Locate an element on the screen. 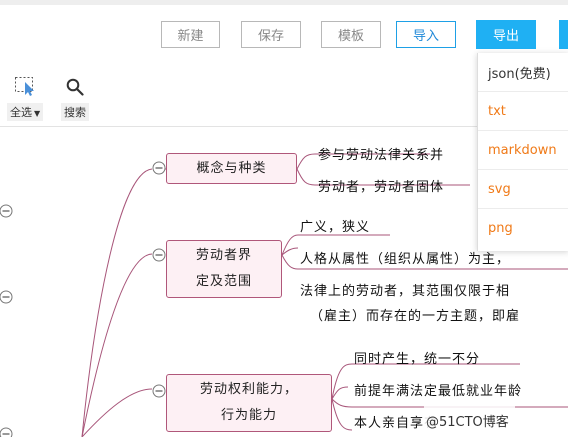 The width and height of the screenshot is (568, 437). export-svg-item: svg is located at coordinates (523, 189).